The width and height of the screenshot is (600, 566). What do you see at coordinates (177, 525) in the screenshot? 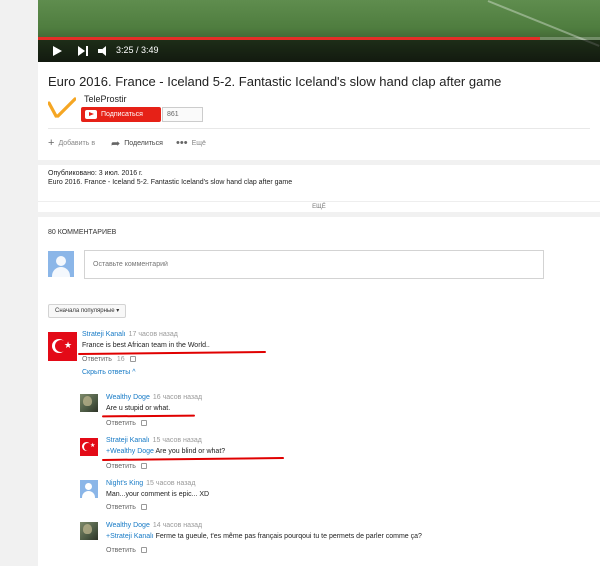
I see `comment-time: 14 часов назад` at bounding box center [177, 525].